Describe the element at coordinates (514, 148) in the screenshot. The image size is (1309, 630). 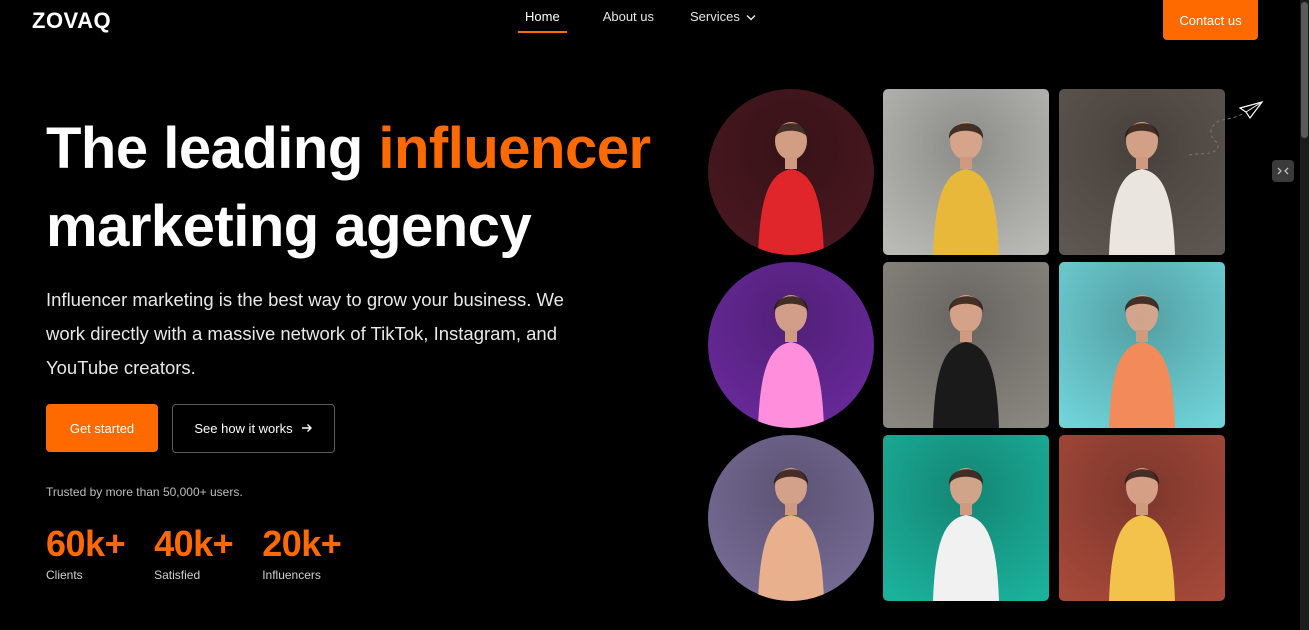
I see `hero-title-accent: influencer` at that location.